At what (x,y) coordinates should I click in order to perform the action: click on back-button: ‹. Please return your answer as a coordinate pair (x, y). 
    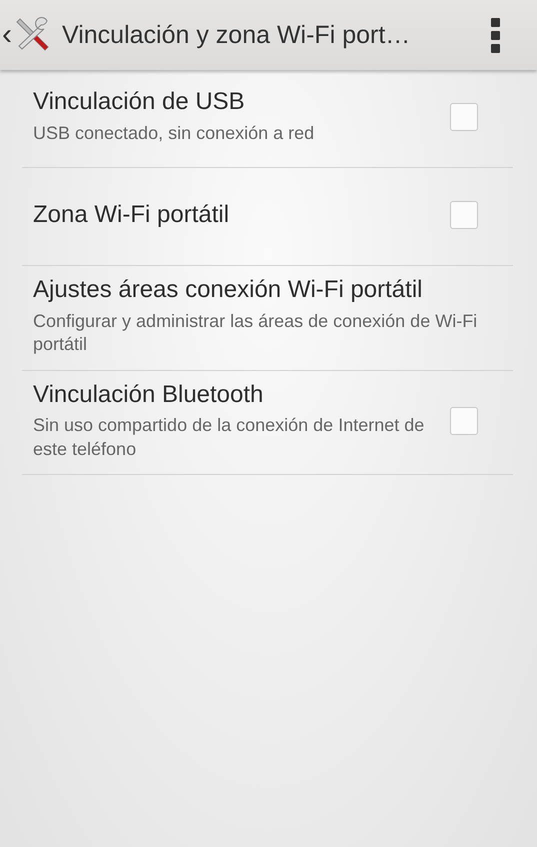
    Looking at the image, I should click on (7, 35).